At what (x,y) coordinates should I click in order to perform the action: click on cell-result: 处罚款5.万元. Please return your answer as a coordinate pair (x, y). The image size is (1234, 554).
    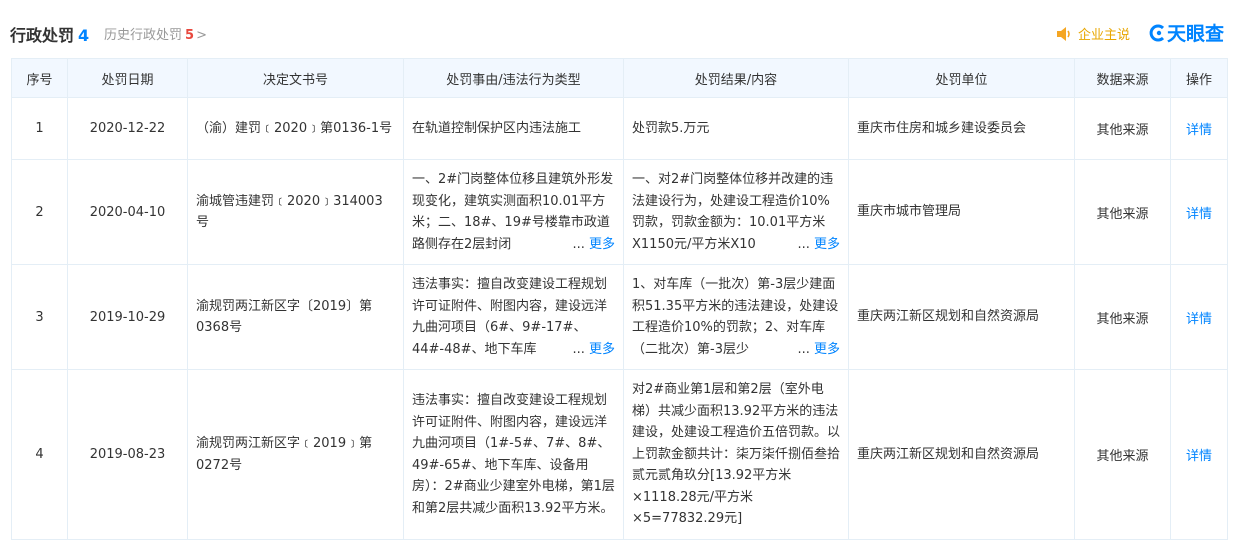
    Looking at the image, I should click on (736, 128).